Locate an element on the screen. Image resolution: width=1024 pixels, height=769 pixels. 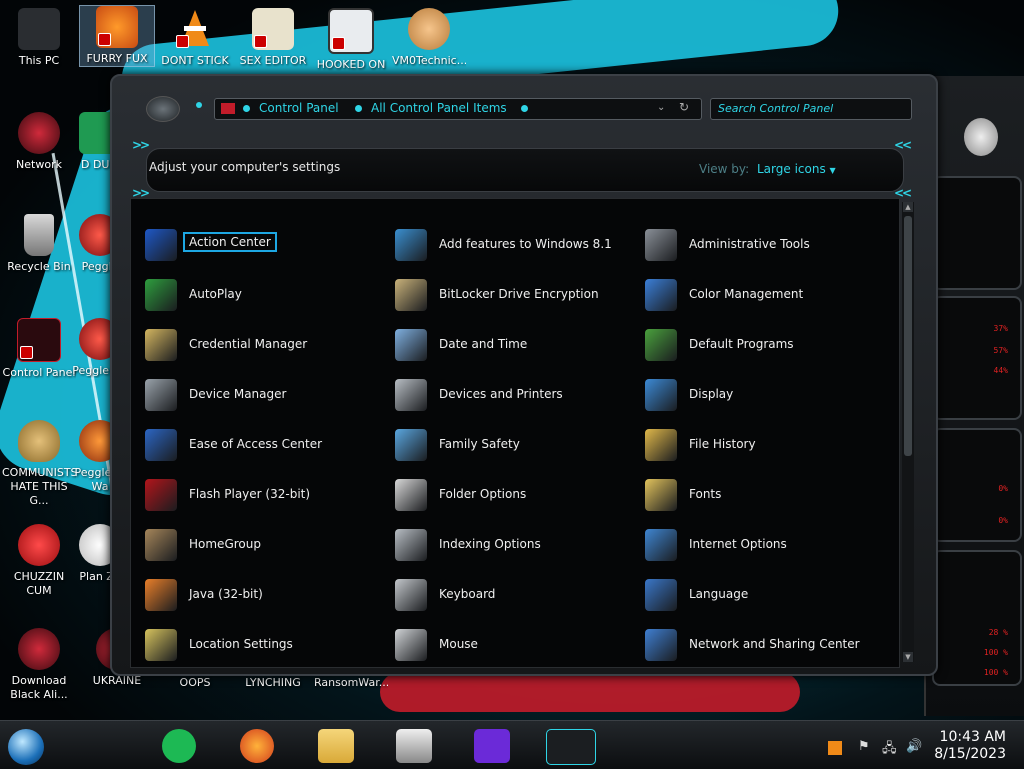
desktop-icon-furry-fux: FURRY FUX is located at coordinates (117, 36).